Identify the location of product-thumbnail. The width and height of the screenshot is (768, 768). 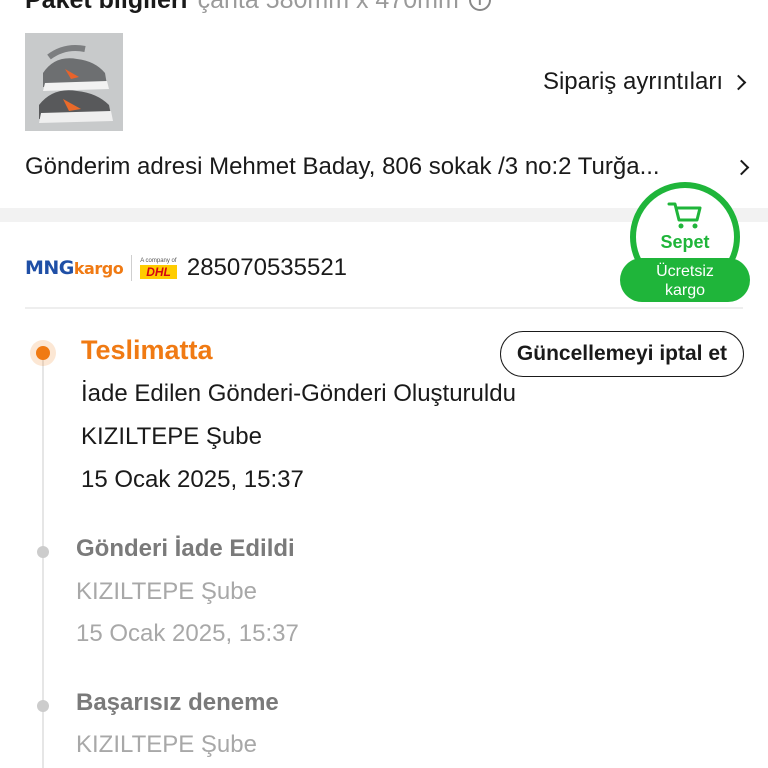
(74, 82).